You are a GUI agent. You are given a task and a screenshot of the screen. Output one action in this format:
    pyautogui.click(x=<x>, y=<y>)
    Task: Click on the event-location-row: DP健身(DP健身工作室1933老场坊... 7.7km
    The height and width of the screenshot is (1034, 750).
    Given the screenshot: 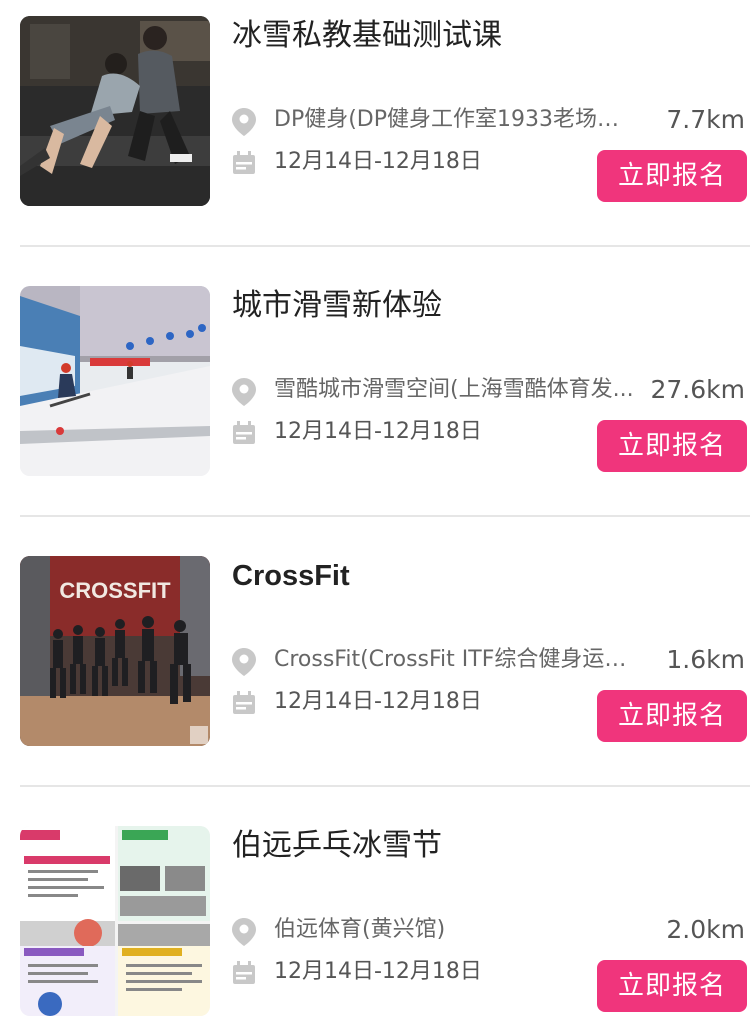 What is the action you would take?
    pyautogui.click(x=489, y=120)
    